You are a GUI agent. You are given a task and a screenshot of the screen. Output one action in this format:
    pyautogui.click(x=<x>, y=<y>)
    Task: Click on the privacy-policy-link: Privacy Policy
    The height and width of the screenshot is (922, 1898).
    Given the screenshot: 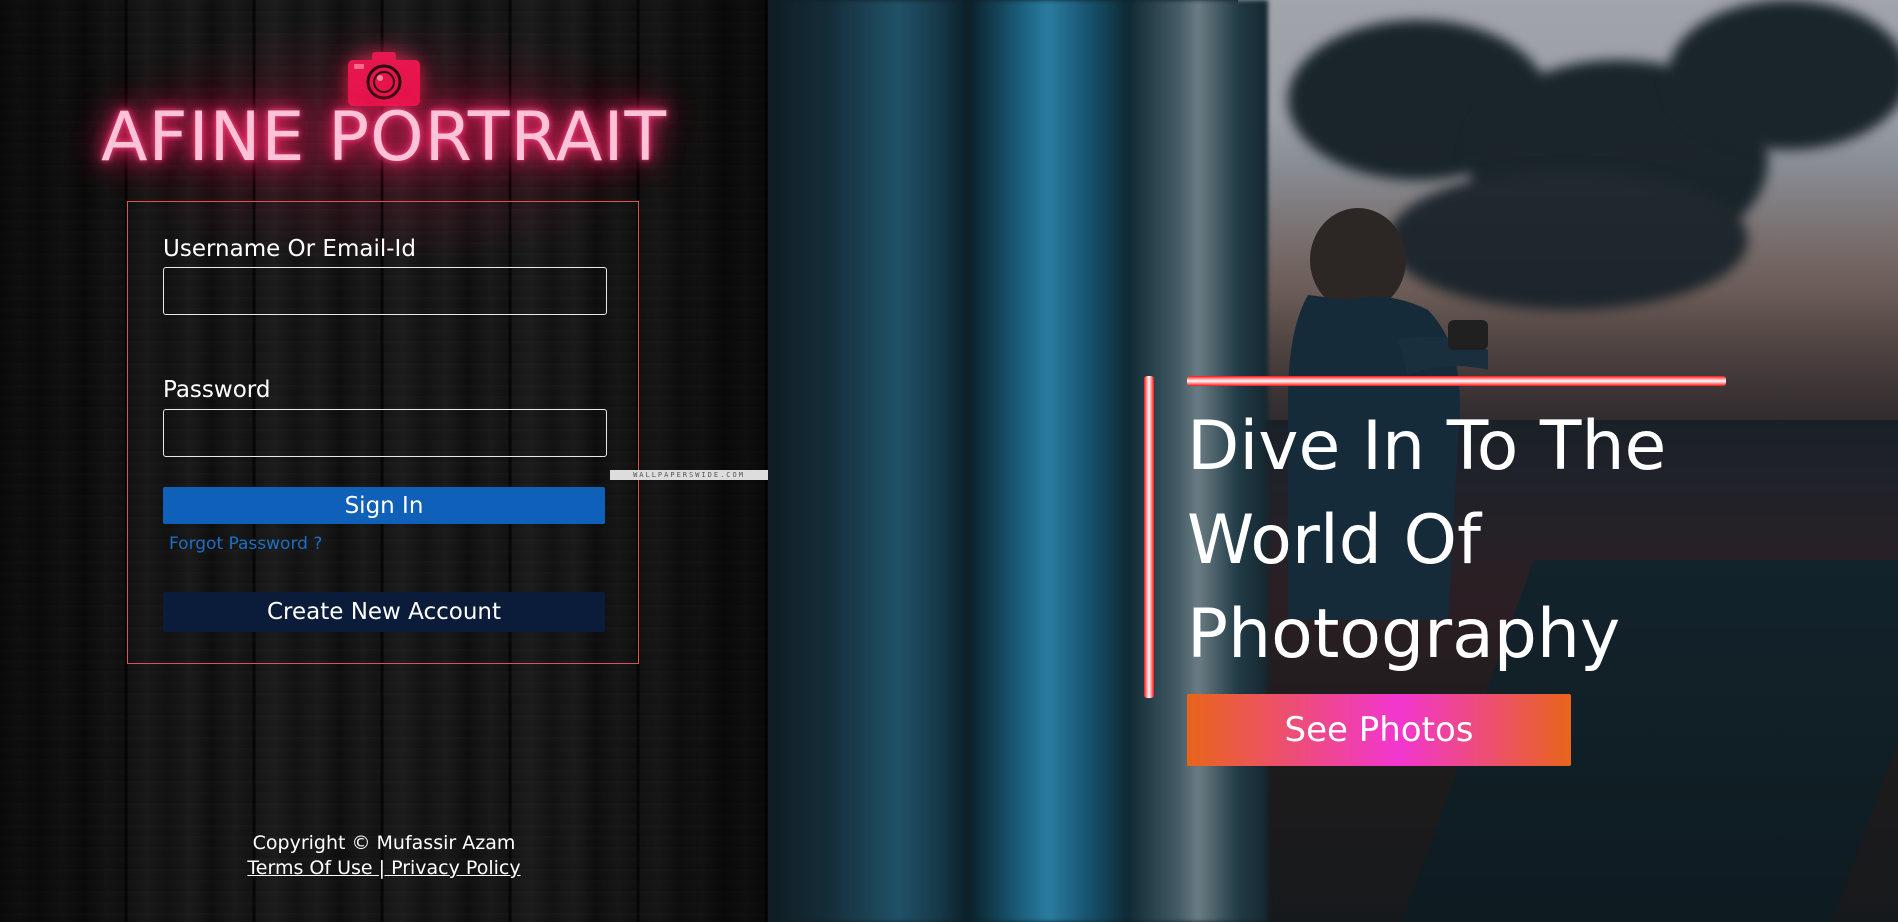 What is the action you would take?
    pyautogui.click(x=455, y=868)
    